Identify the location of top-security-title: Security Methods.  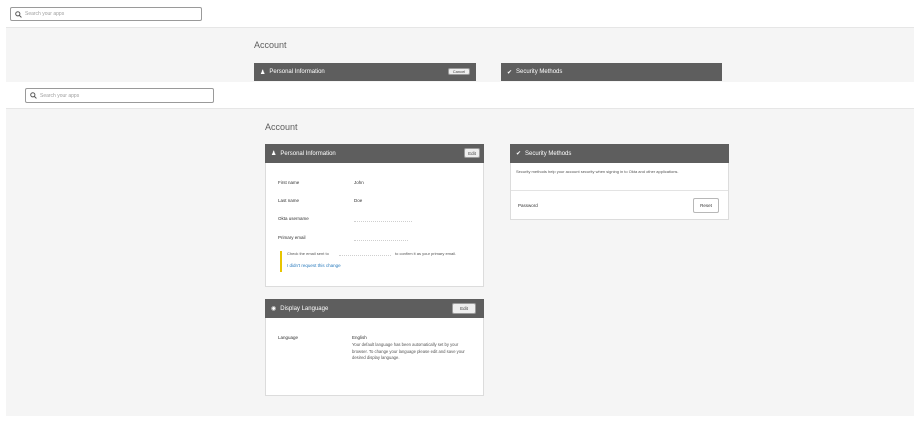
(539, 72).